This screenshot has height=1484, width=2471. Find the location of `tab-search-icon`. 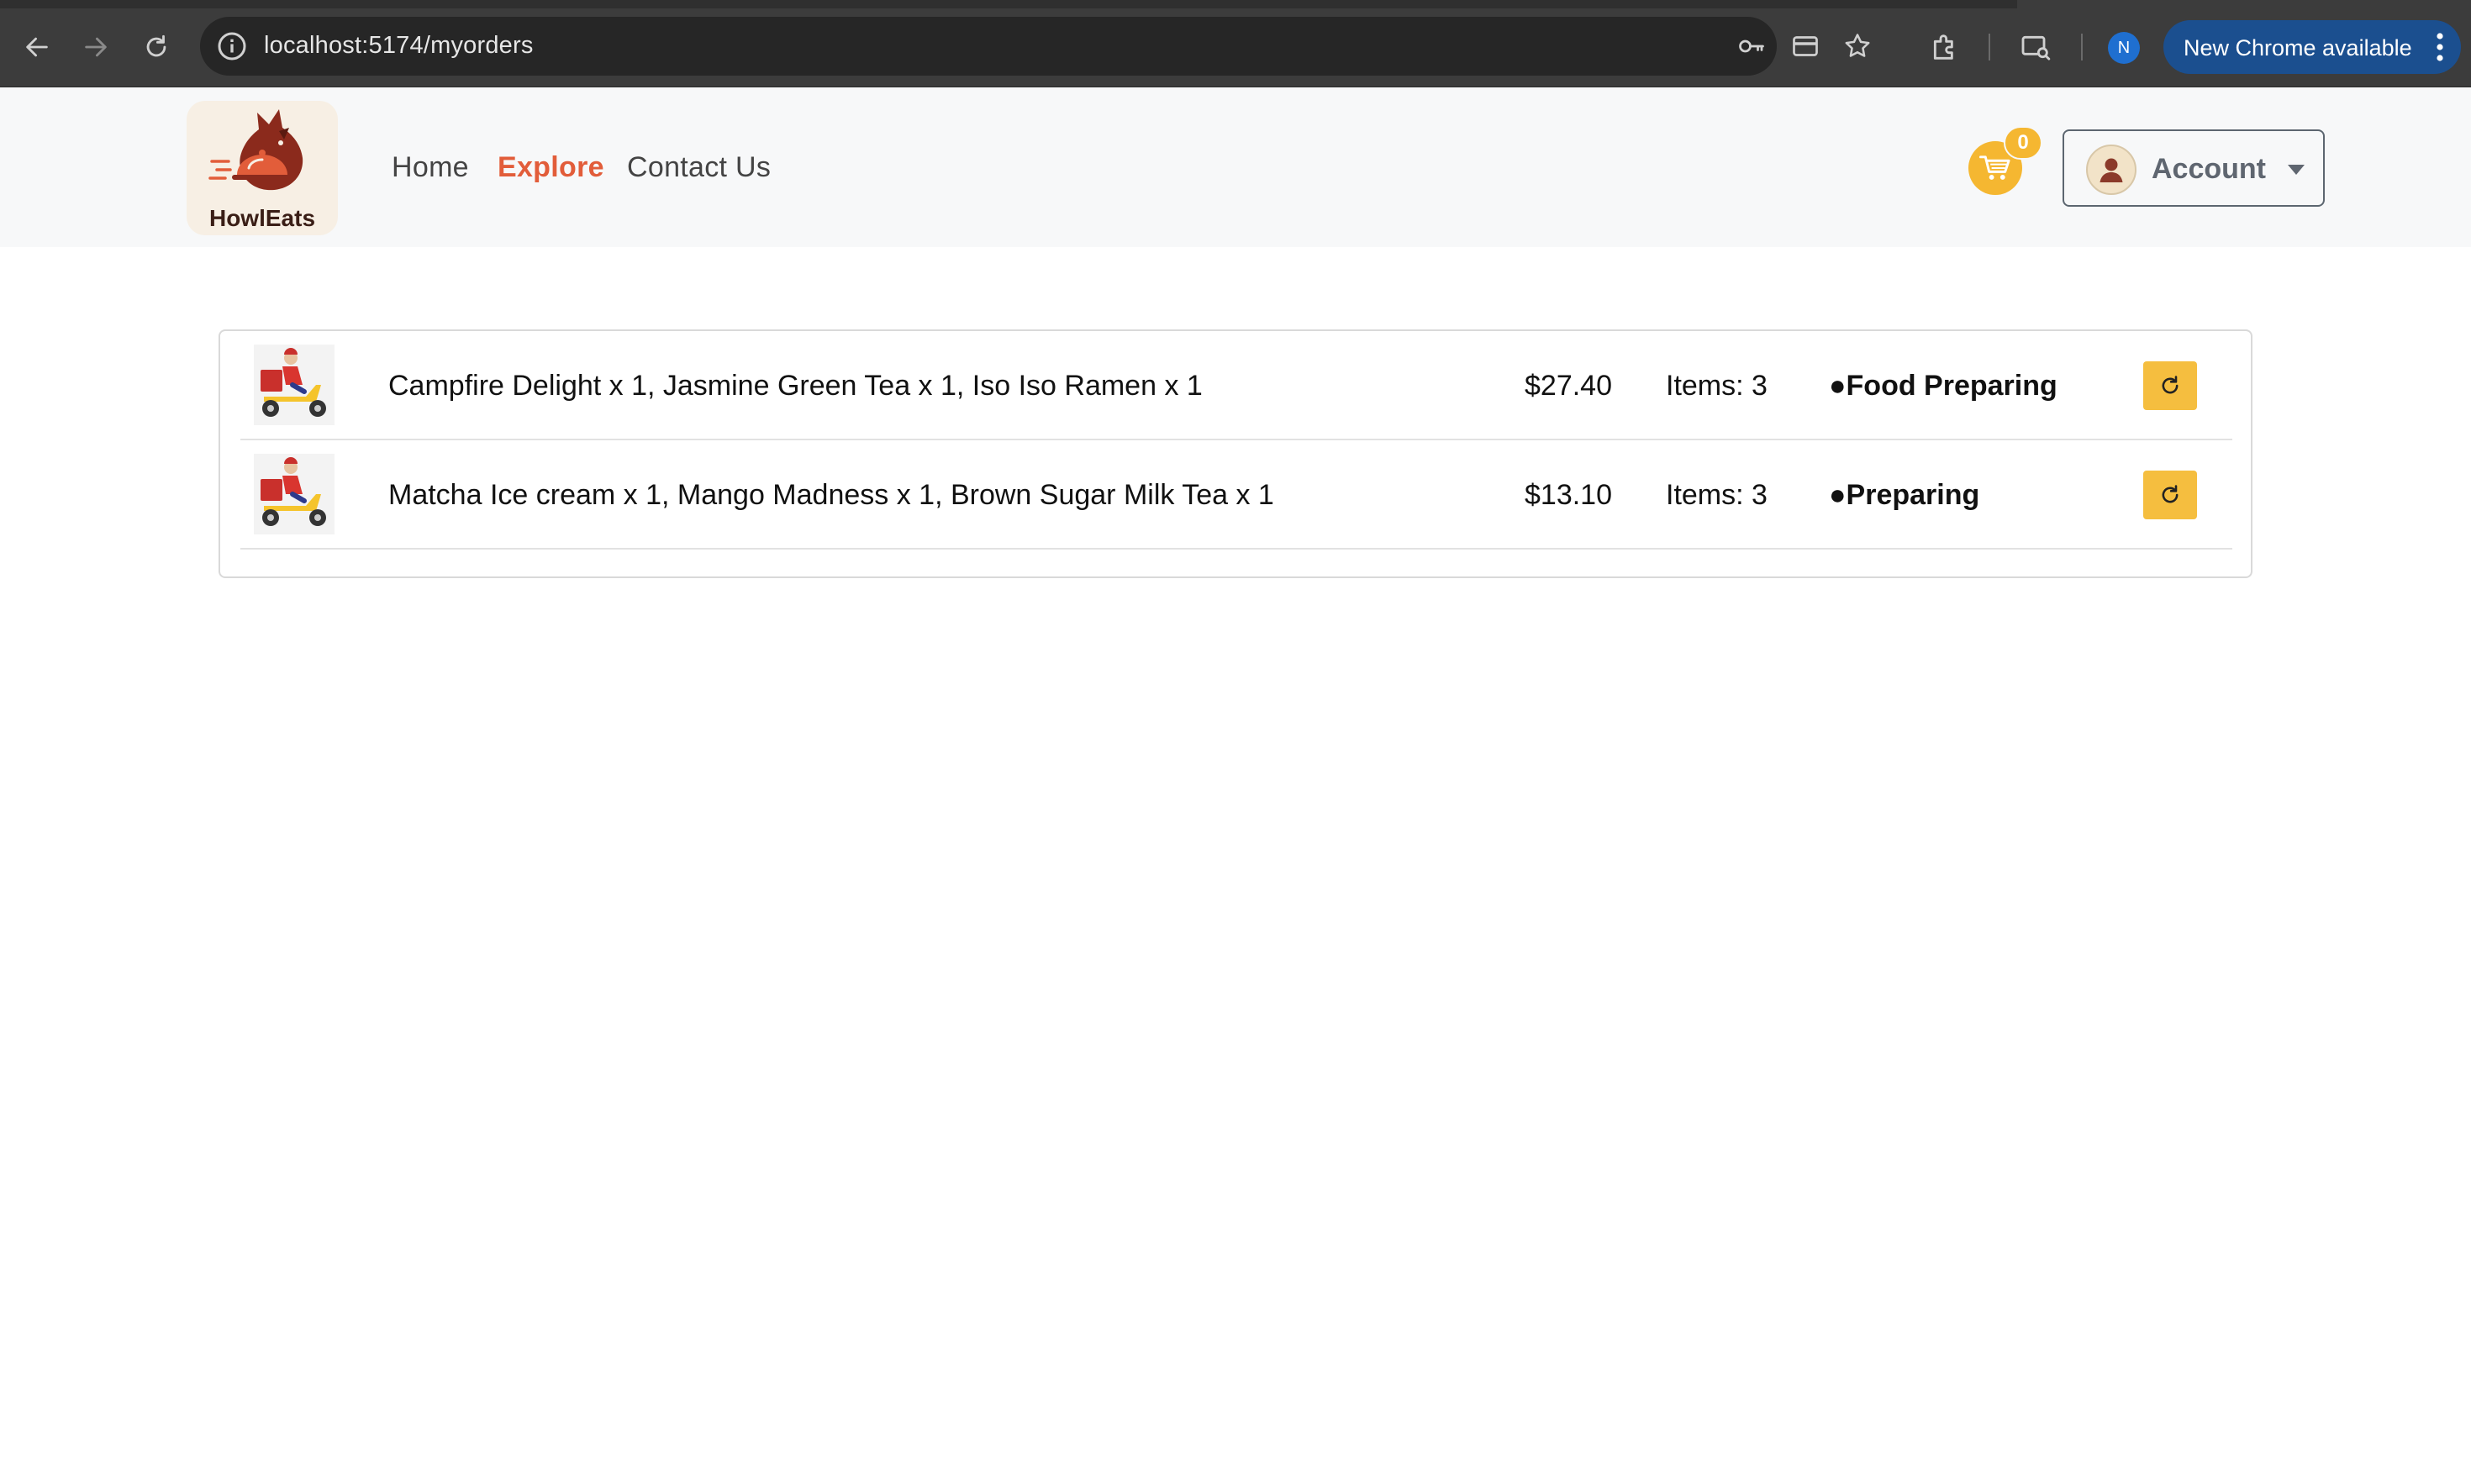

tab-search-icon is located at coordinates (2035, 47).